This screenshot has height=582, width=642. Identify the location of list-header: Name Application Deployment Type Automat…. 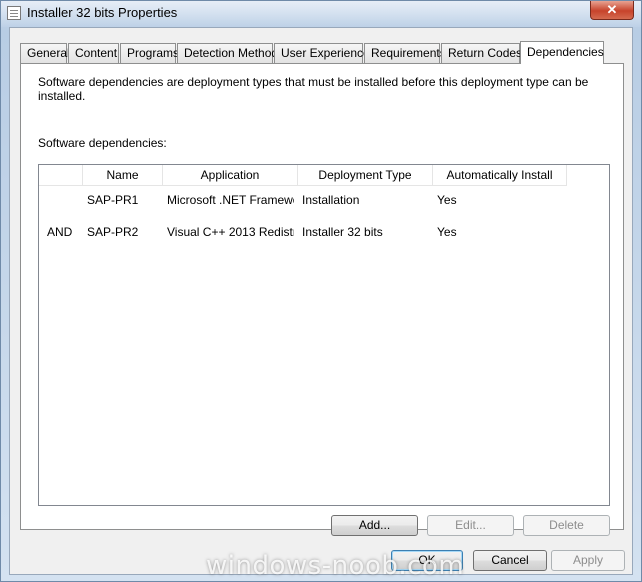
(303, 175).